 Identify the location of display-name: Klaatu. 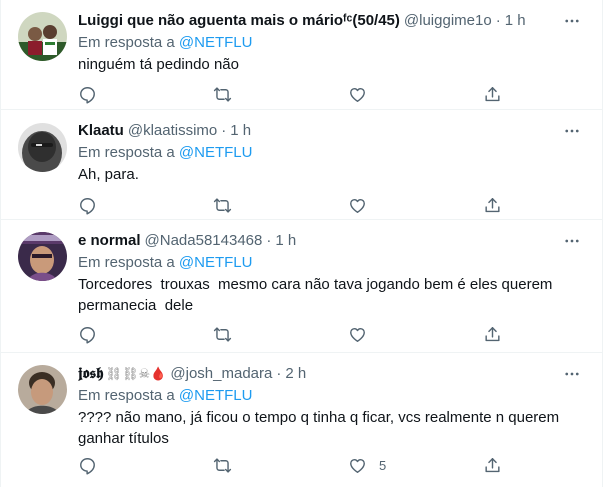
(101, 131).